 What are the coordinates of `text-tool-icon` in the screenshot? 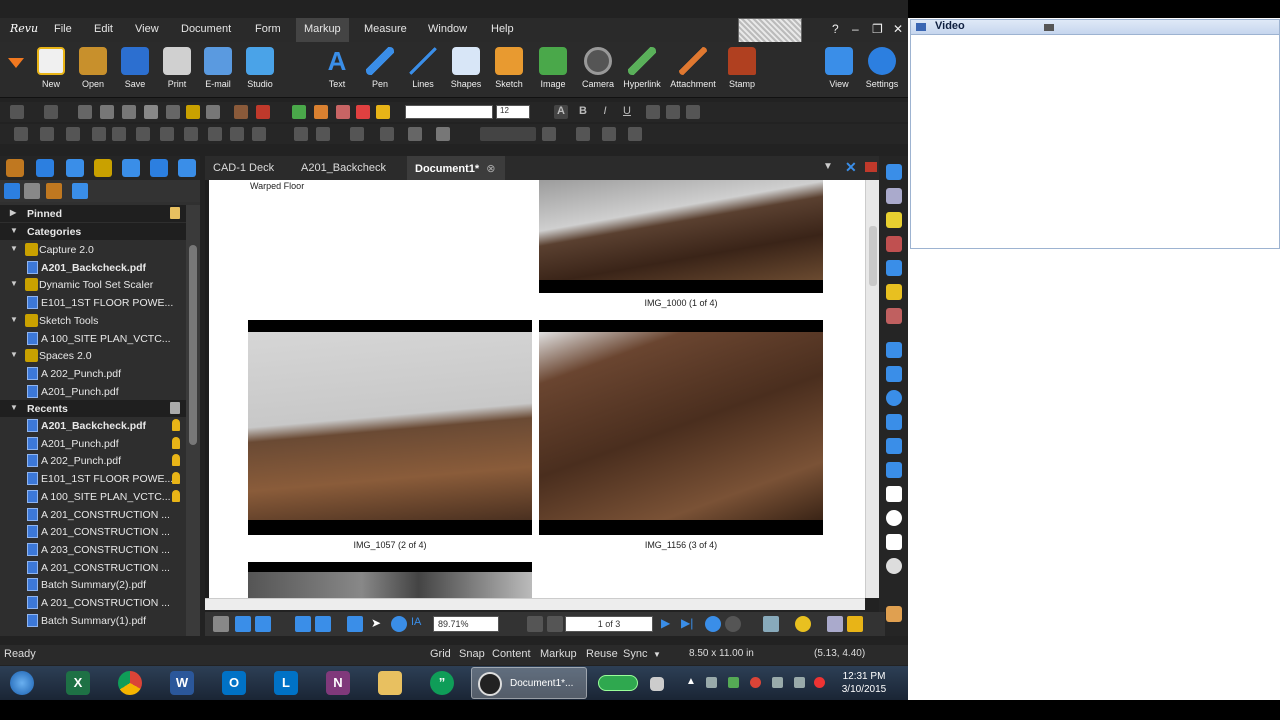 It's located at (894, 172).